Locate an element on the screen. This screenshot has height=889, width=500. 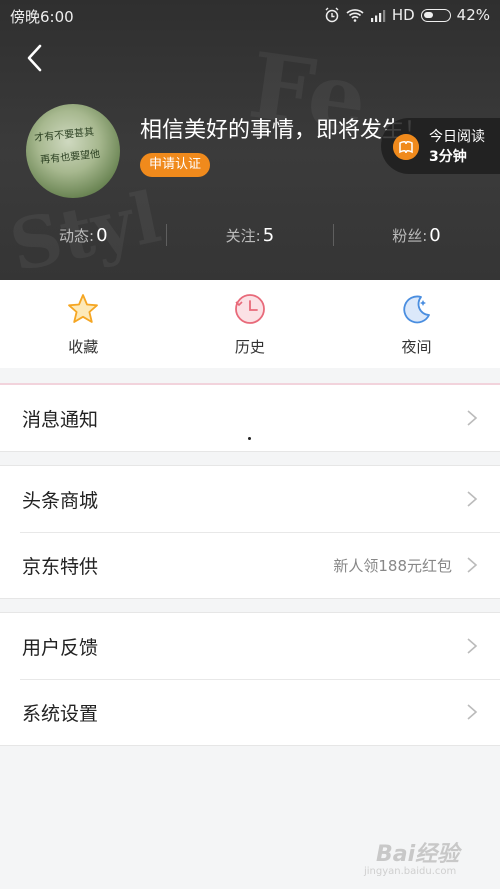
reading-label: 今日阅读 is located at coordinates (457, 137).